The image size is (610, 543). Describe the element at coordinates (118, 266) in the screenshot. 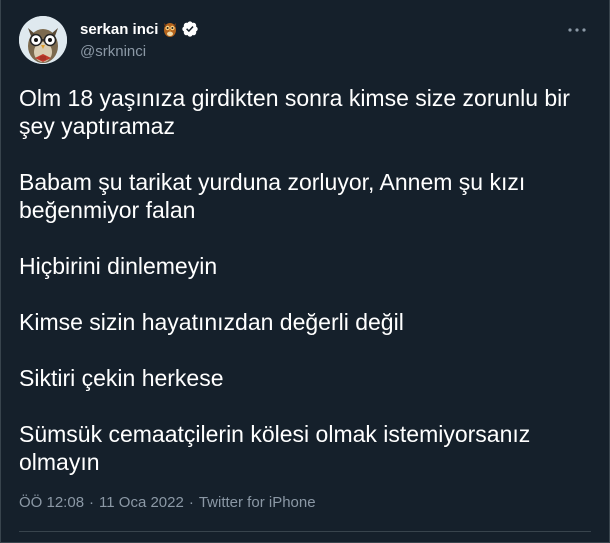

I see `tweet-paragraph: Hiçbirini dinlemeyin` at that location.